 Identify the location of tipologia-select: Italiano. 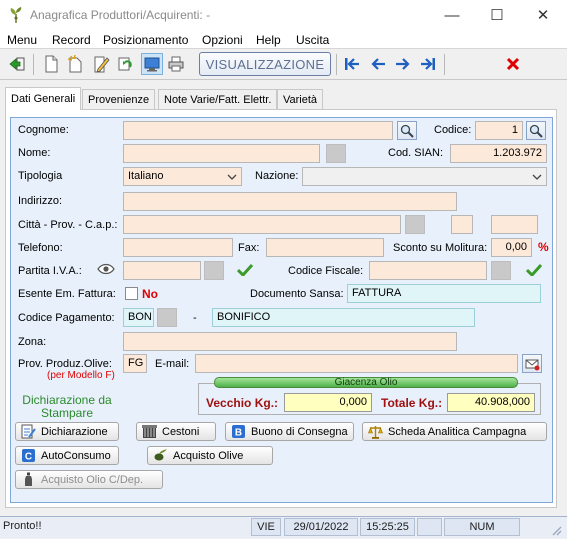
(182, 176).